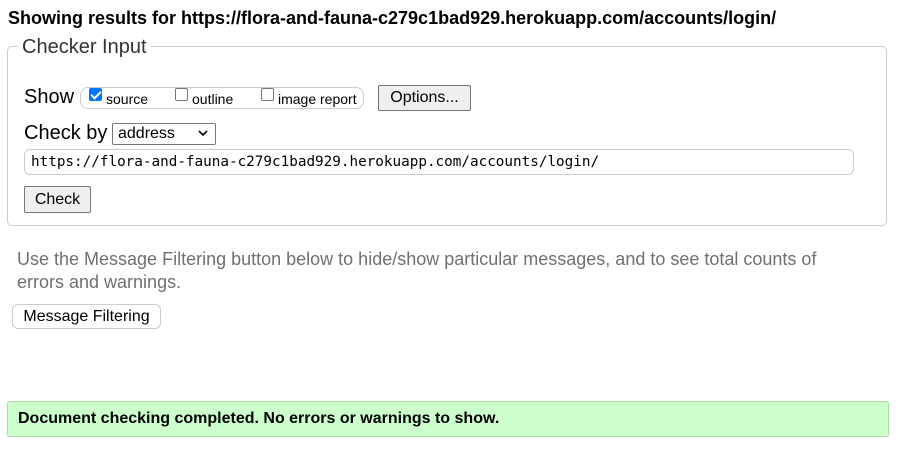  I want to click on source-label: source, so click(127, 99).